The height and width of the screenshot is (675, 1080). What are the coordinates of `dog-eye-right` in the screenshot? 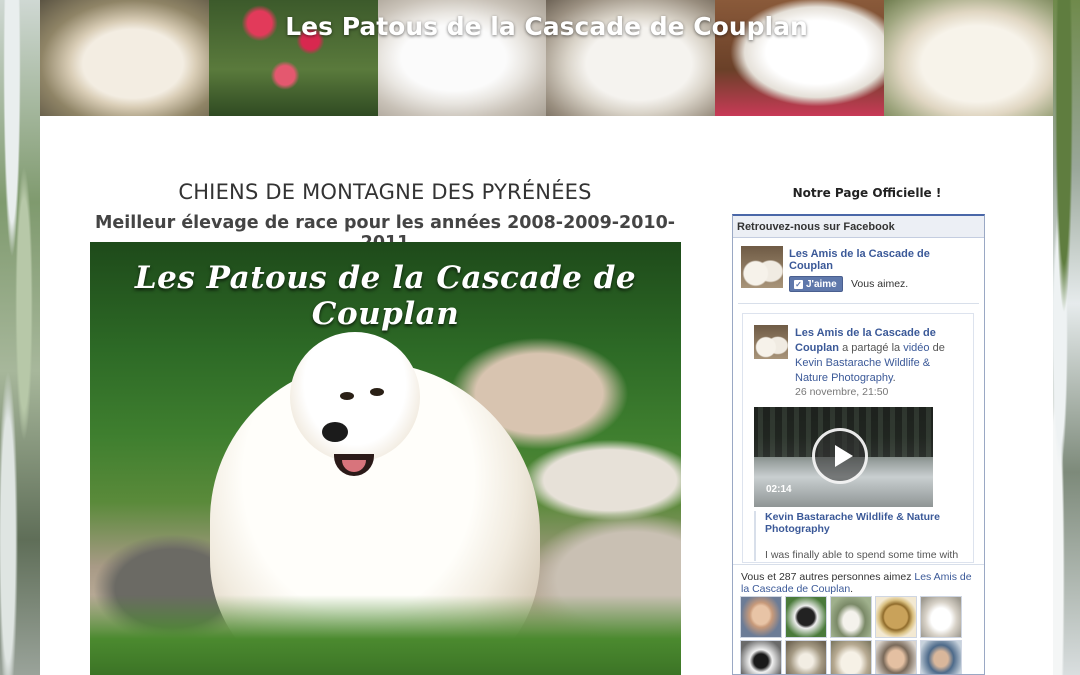 It's located at (377, 392).